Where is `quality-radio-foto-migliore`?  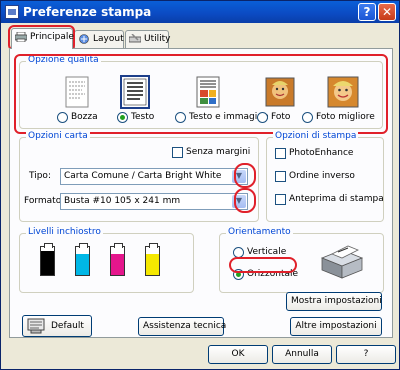 quality-radio-foto-migliore is located at coordinates (307, 117).